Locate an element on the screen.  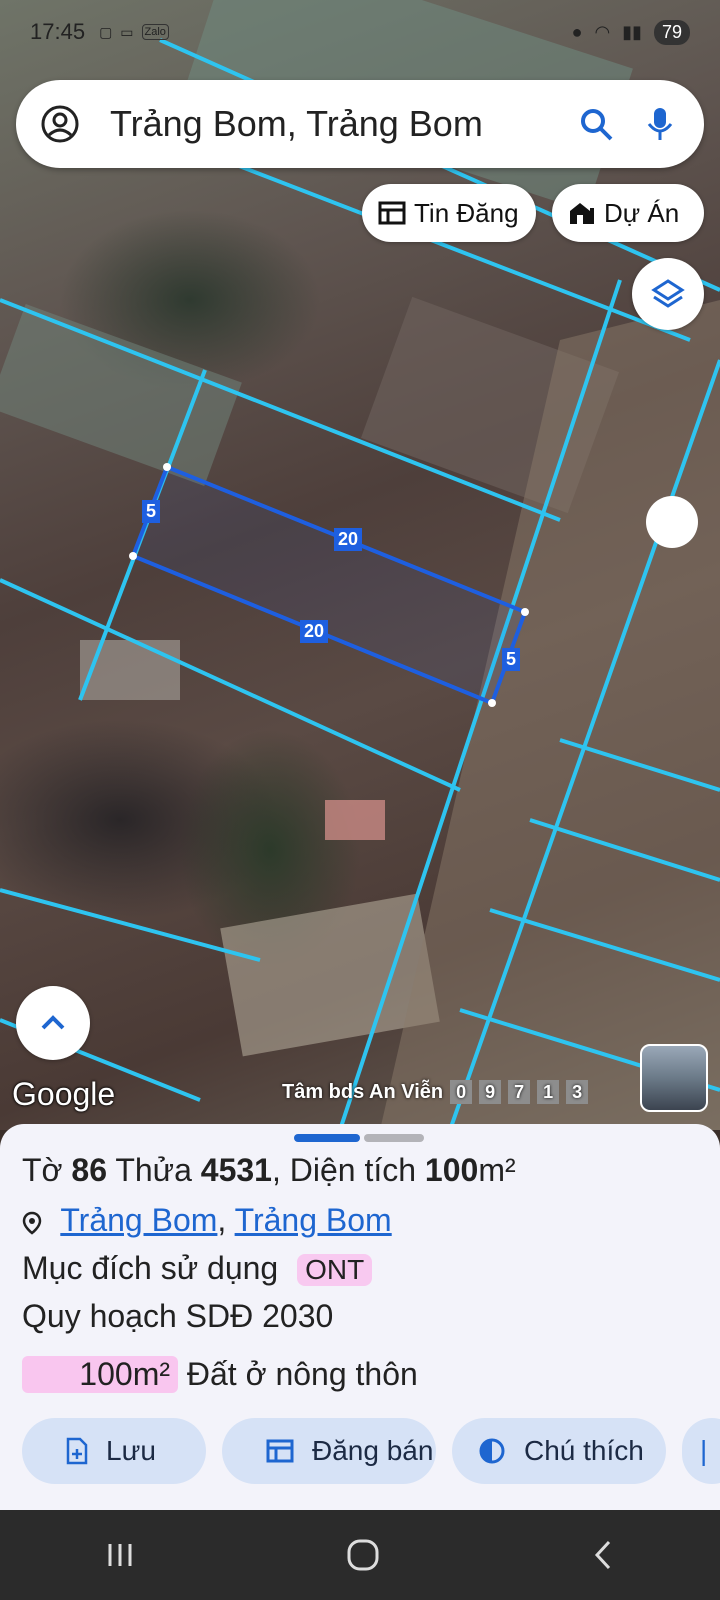
screenshot-icon: ▢ is located at coordinates (106, 31).